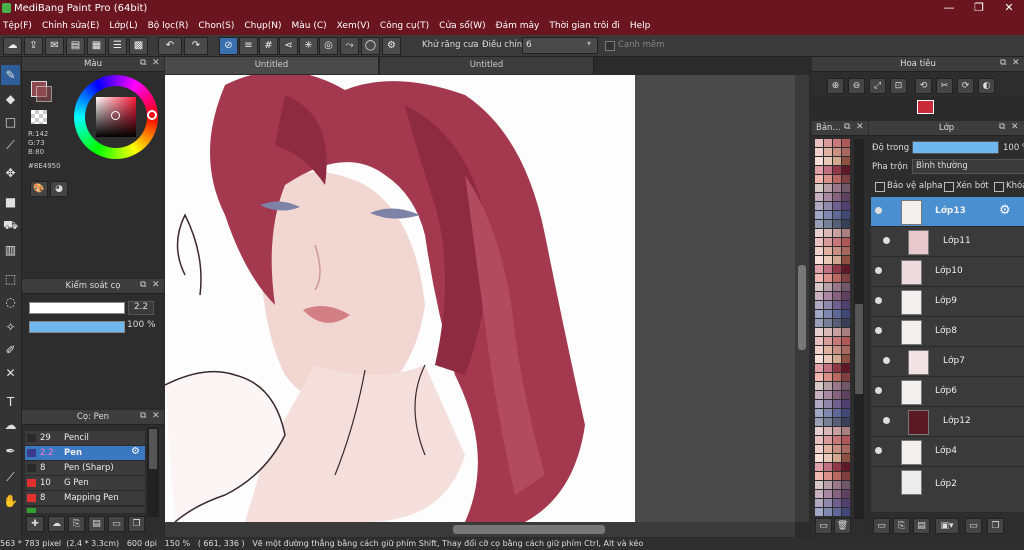 The image size is (1024, 550). What do you see at coordinates (835, 86) in the screenshot?
I see `zoom-in-icon: ⊕` at bounding box center [835, 86].